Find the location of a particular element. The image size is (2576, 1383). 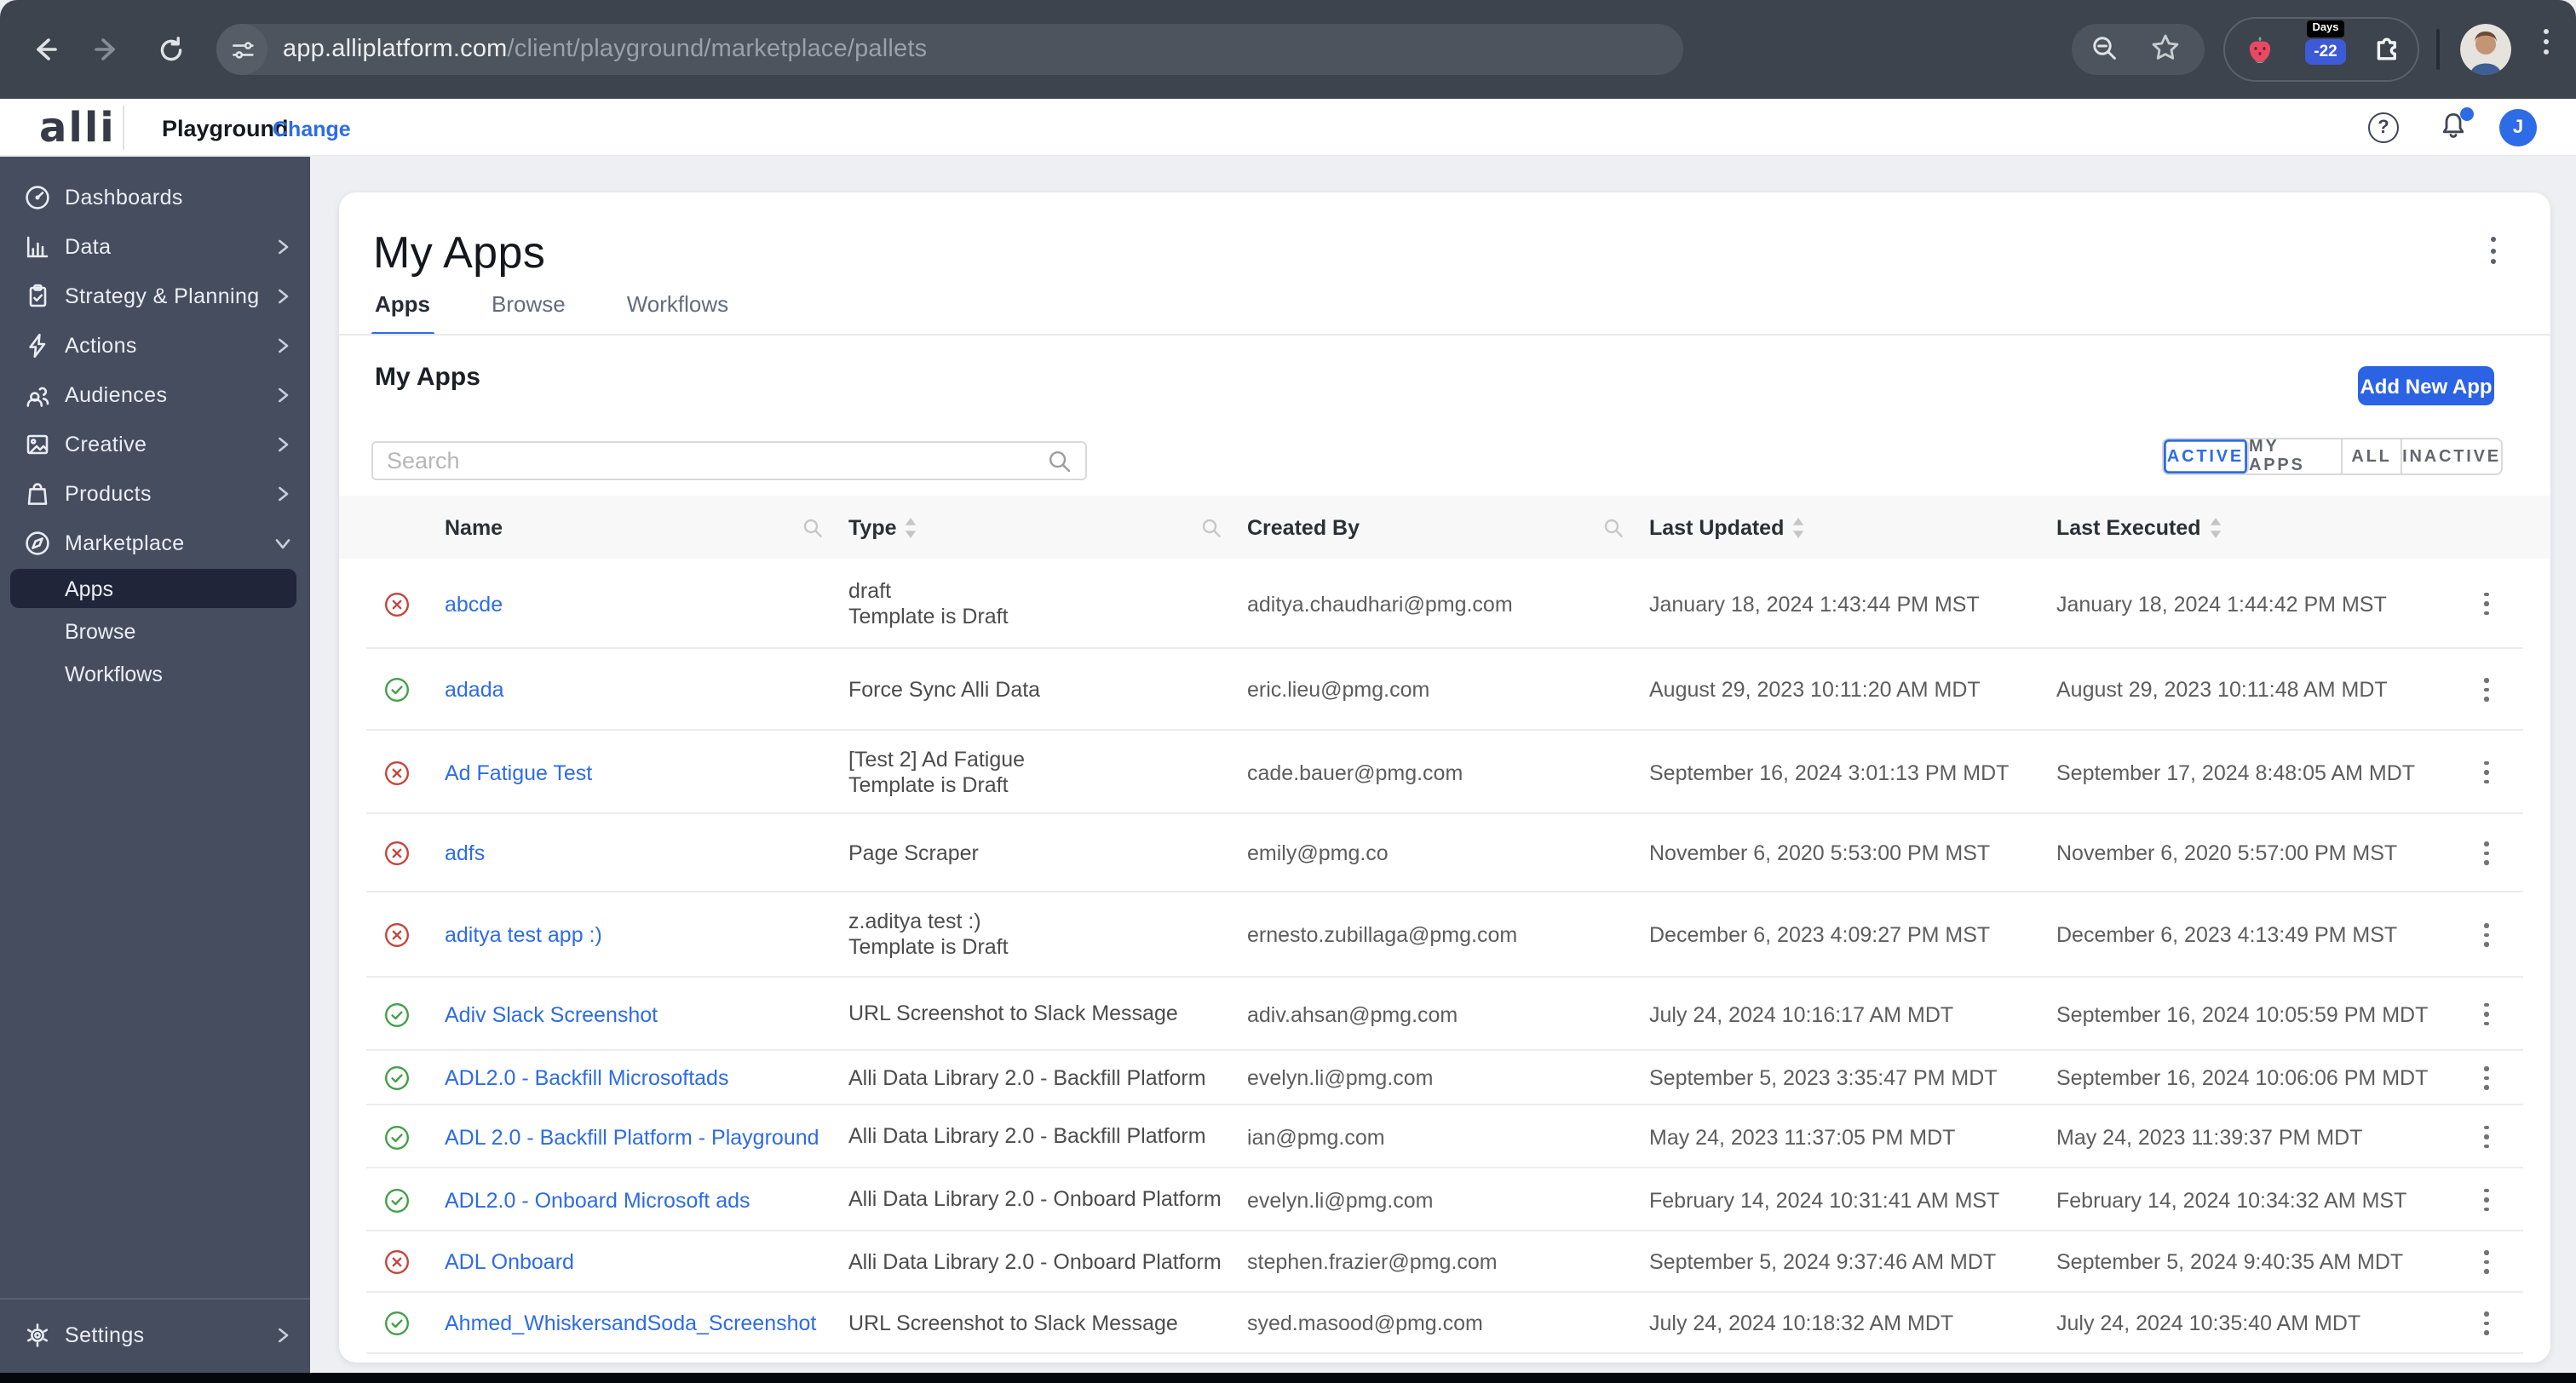

sidebar-item-apps: Apps is located at coordinates (155, 588).